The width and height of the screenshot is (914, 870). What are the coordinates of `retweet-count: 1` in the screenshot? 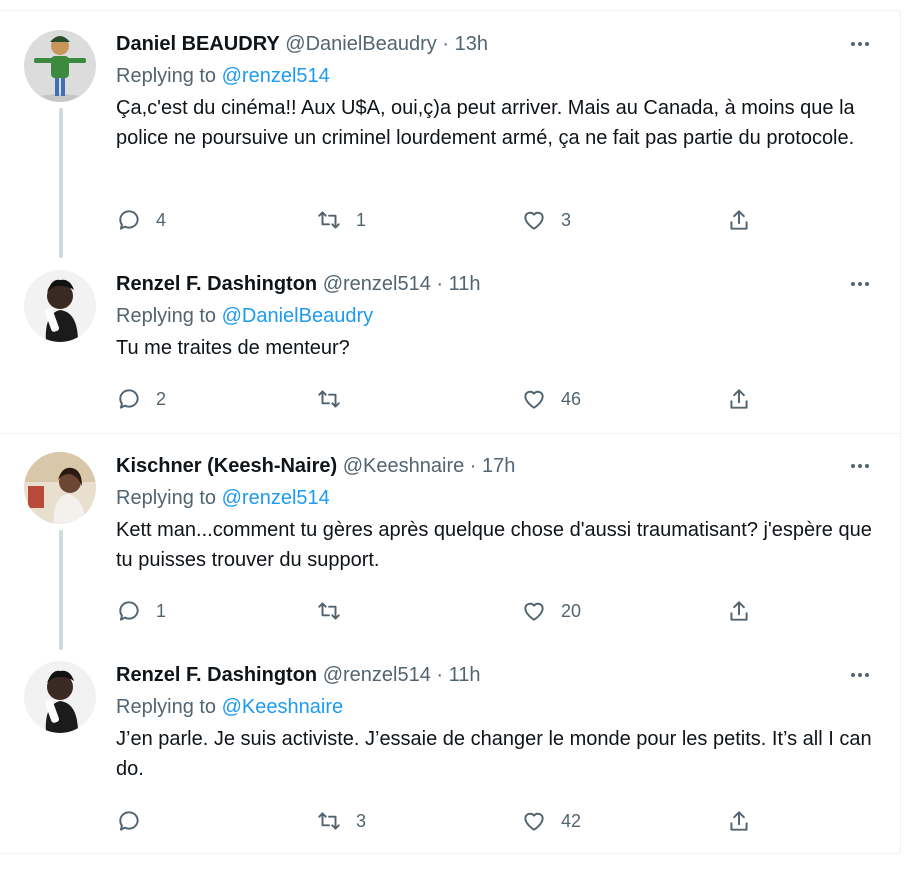 It's located at (361, 219).